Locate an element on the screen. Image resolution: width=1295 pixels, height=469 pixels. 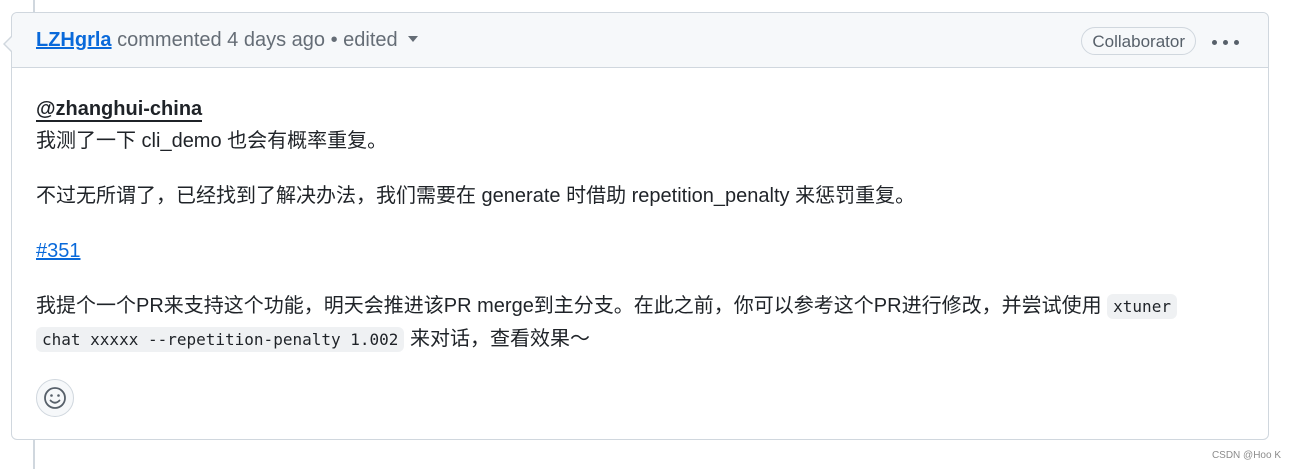
body-line-4-tail: 来对话，查看效果～ is located at coordinates (497, 339).